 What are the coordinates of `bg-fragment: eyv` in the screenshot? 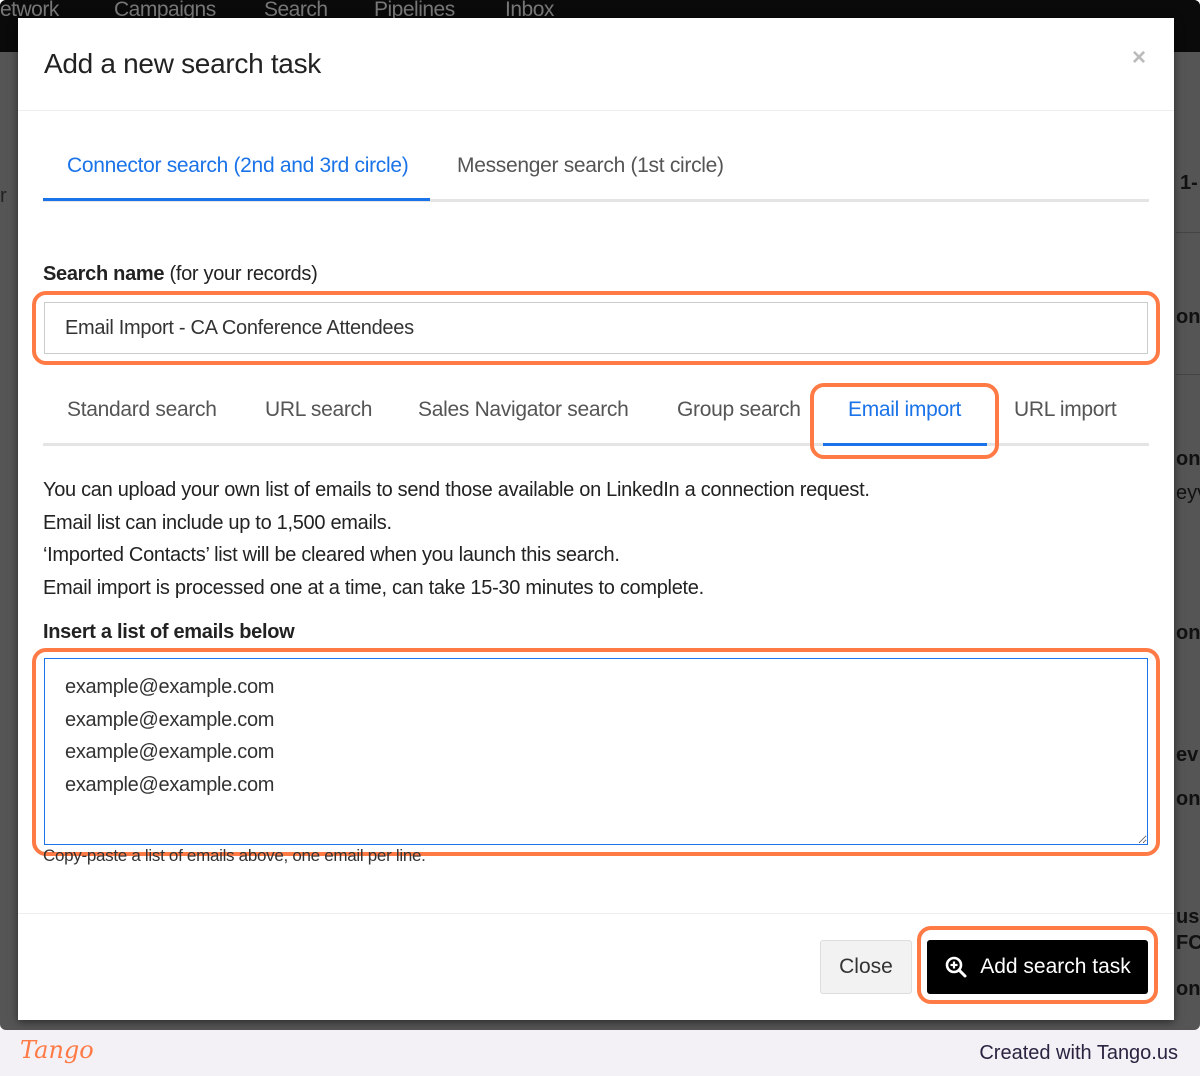 It's located at (1188, 493).